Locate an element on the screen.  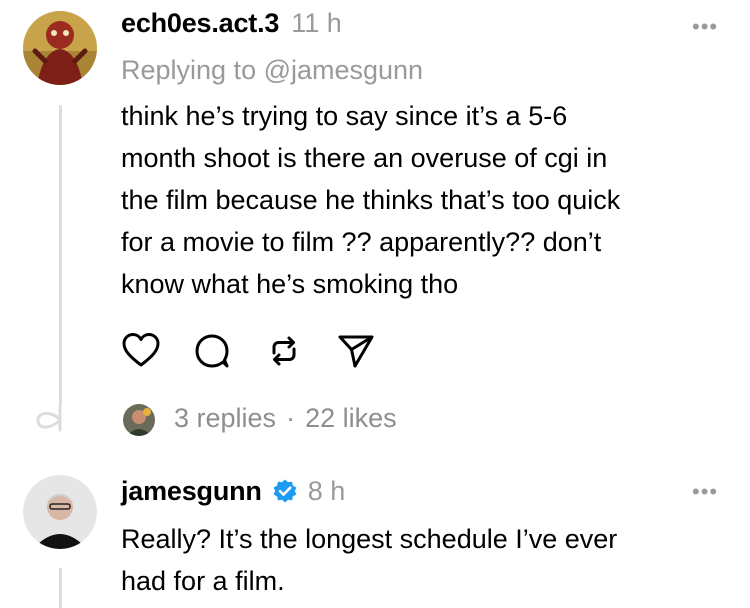
repost-icon is located at coordinates (284, 351).